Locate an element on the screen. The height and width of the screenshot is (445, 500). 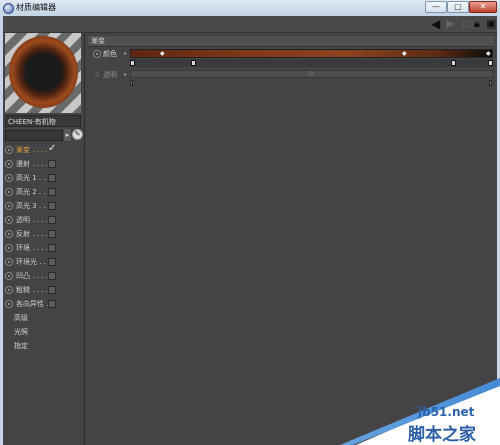
eyedropper-icon: ✎ is located at coordinates (77, 134).